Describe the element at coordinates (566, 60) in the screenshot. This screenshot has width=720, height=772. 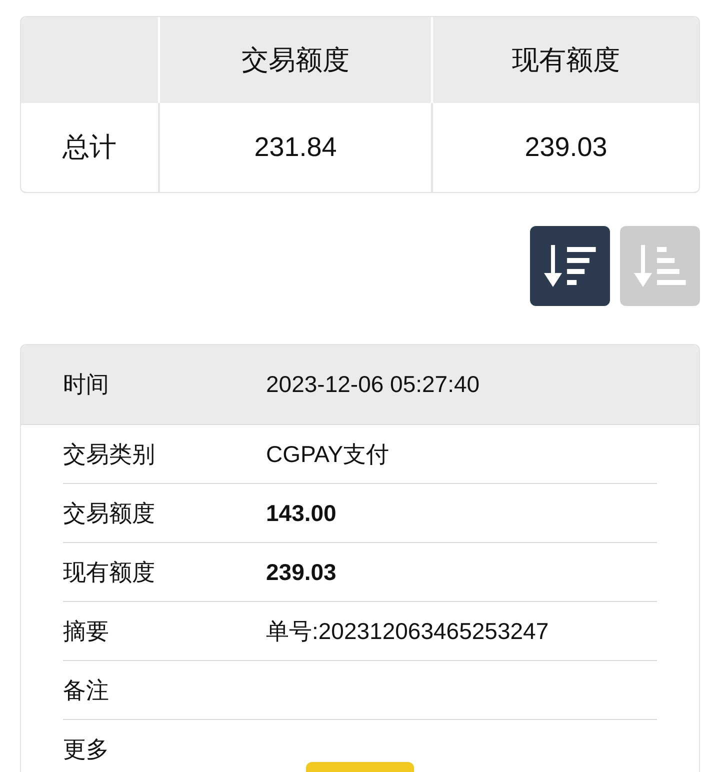
I see `column-header: 现有额度` at that location.